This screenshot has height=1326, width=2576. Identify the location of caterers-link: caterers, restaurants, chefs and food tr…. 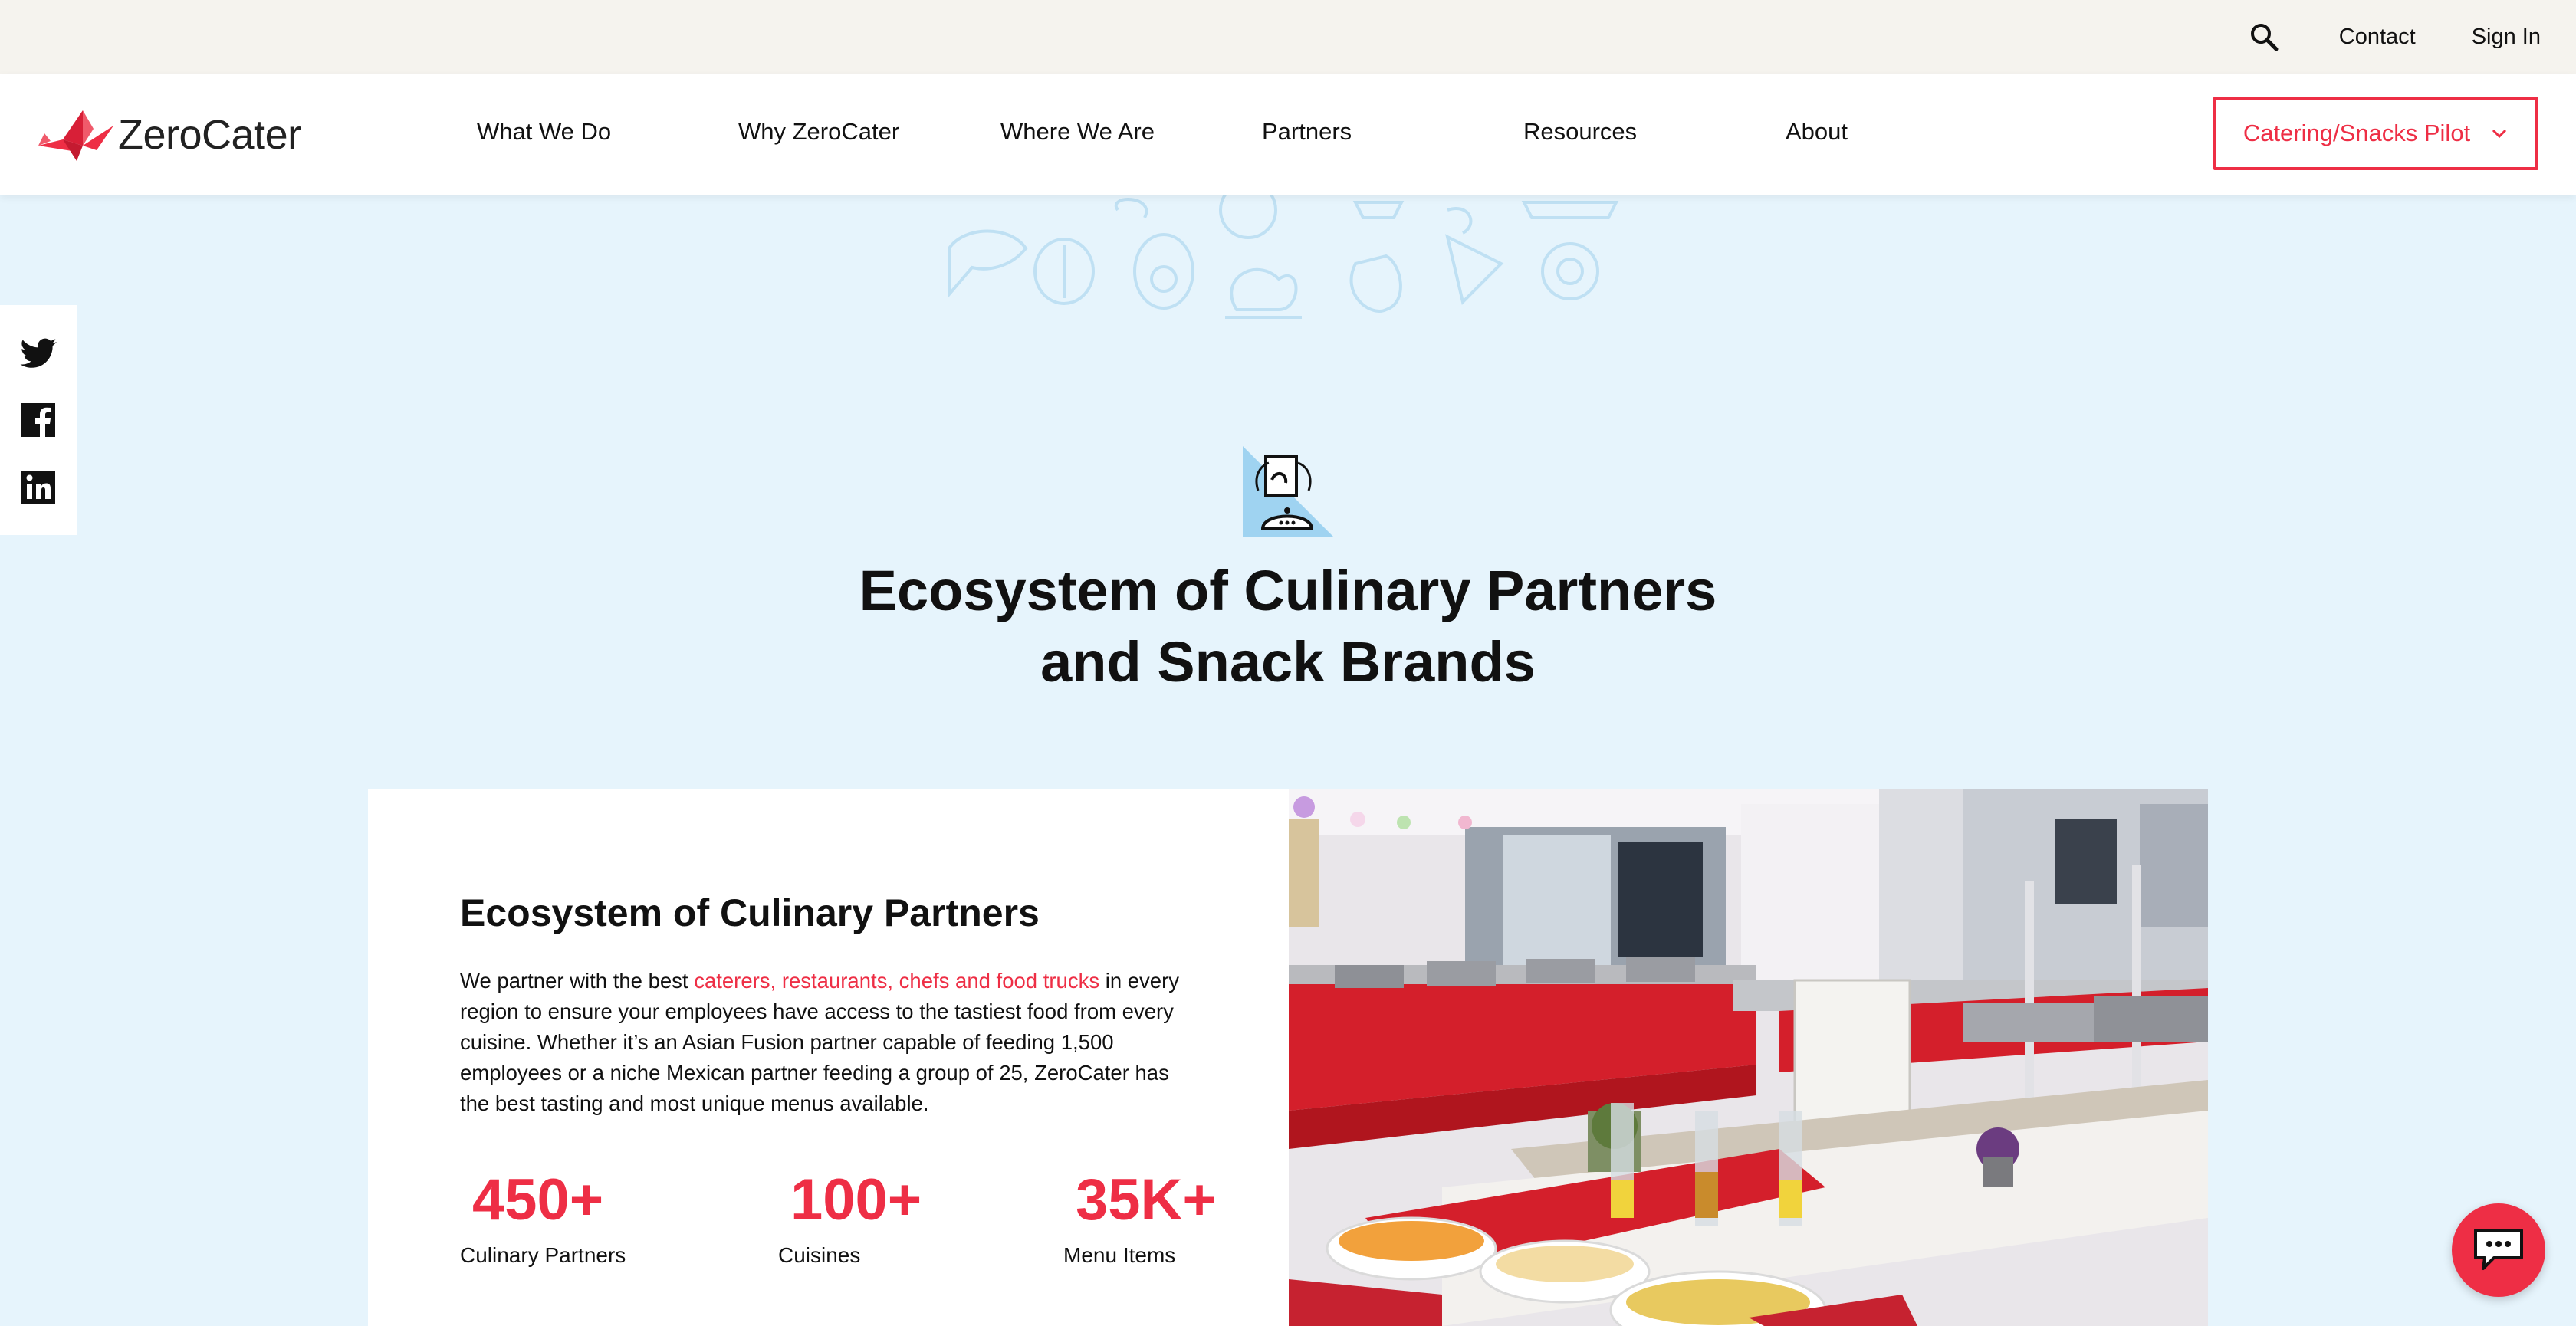
(896, 981).